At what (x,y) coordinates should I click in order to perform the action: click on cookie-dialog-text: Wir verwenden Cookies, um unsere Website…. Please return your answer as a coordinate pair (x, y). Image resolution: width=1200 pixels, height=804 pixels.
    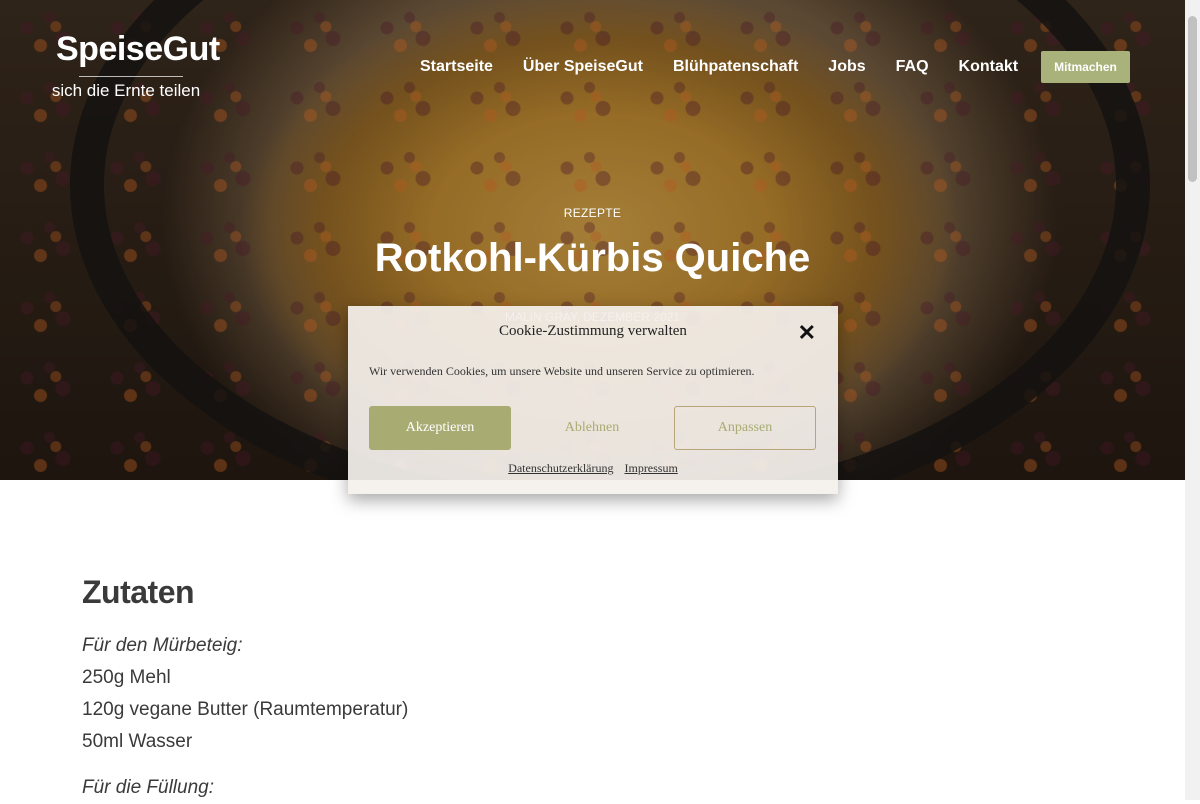
    Looking at the image, I should click on (562, 371).